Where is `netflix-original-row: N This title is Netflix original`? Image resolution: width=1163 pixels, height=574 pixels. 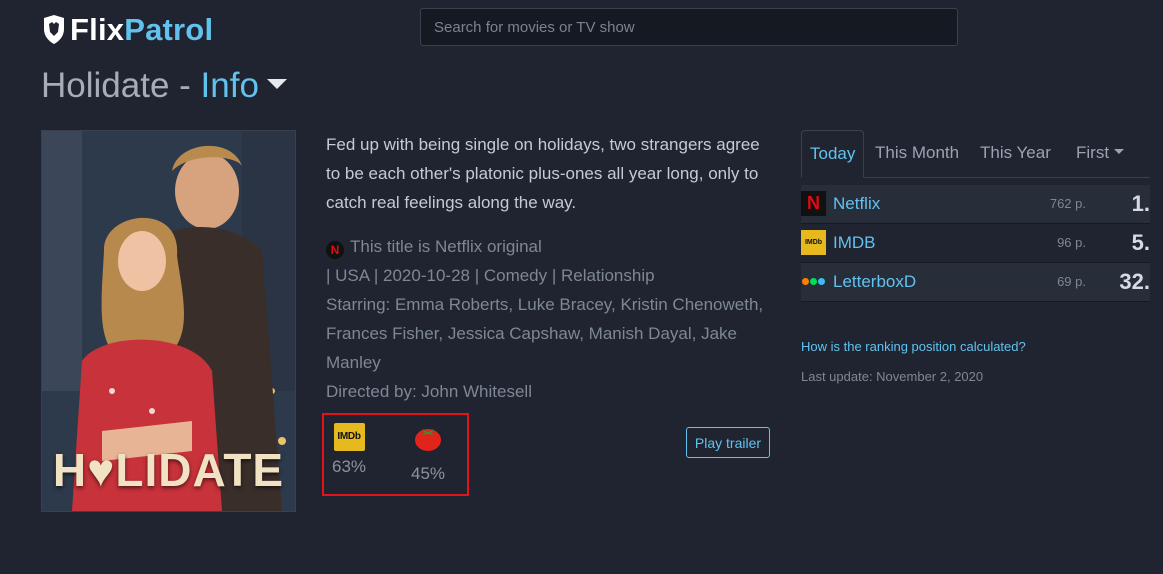
netflix-original-row: N This title is Netflix original is located at coordinates (548, 246).